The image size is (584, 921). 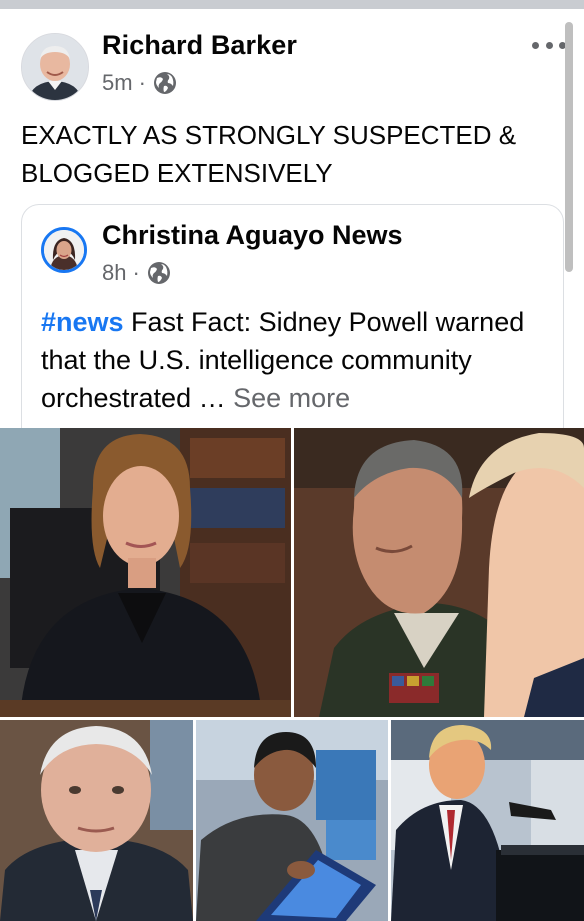 I want to click on post-meta: 5m ·, so click(x=139, y=83).